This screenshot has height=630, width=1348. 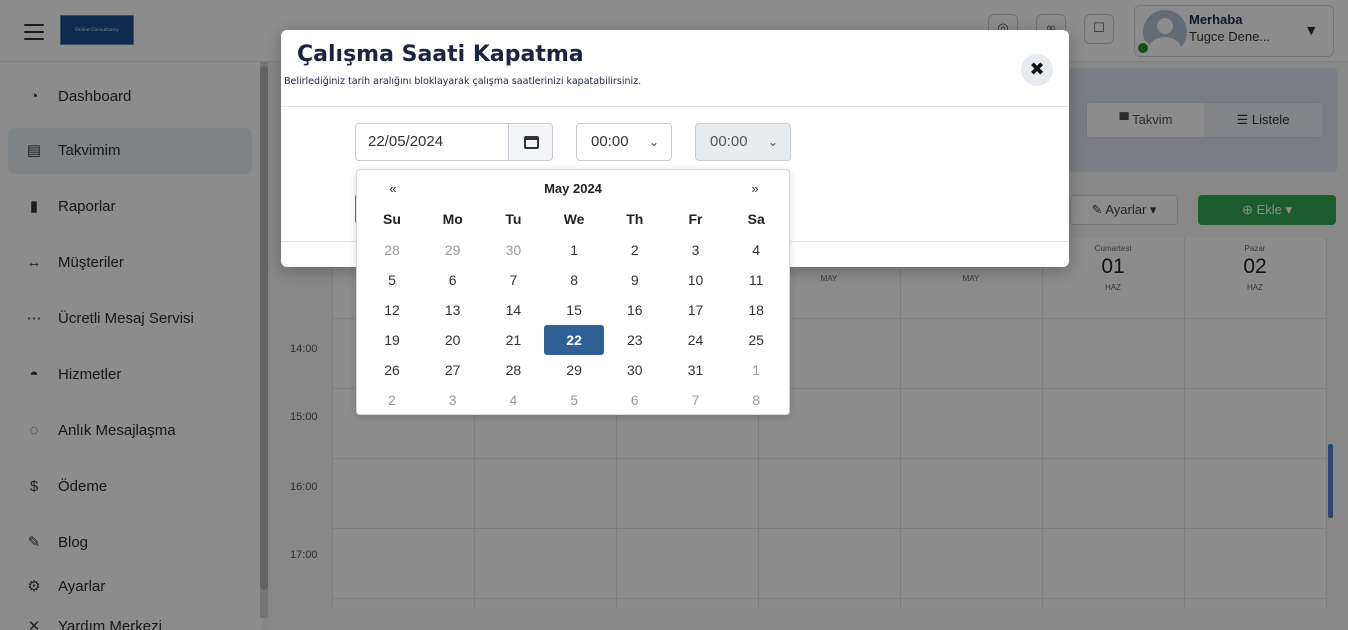 I want to click on next-month-button: », so click(x=755, y=188).